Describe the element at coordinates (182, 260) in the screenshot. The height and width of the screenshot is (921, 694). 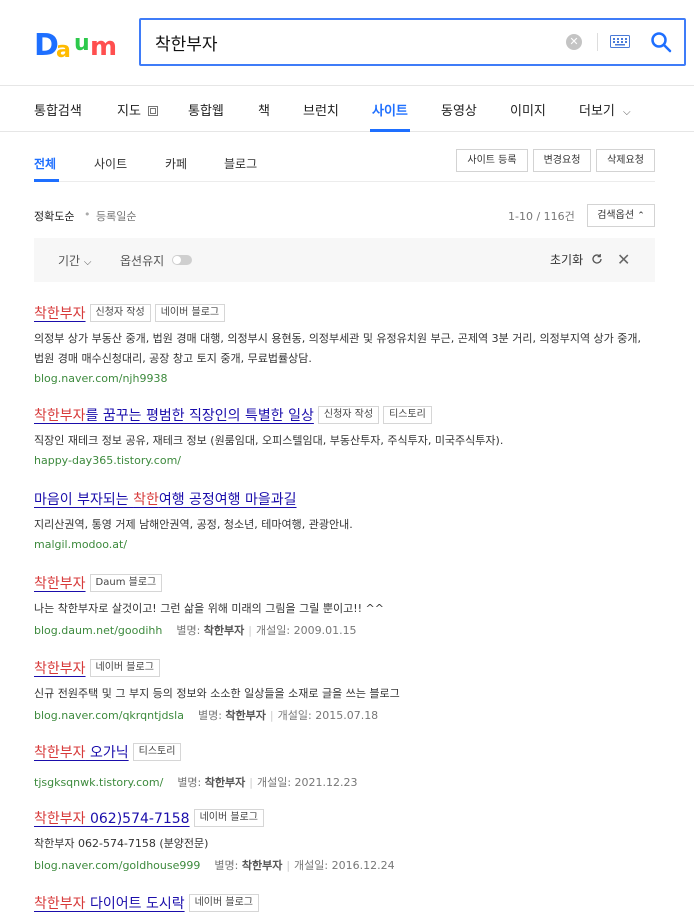
I see `keep-options-toggle` at that location.